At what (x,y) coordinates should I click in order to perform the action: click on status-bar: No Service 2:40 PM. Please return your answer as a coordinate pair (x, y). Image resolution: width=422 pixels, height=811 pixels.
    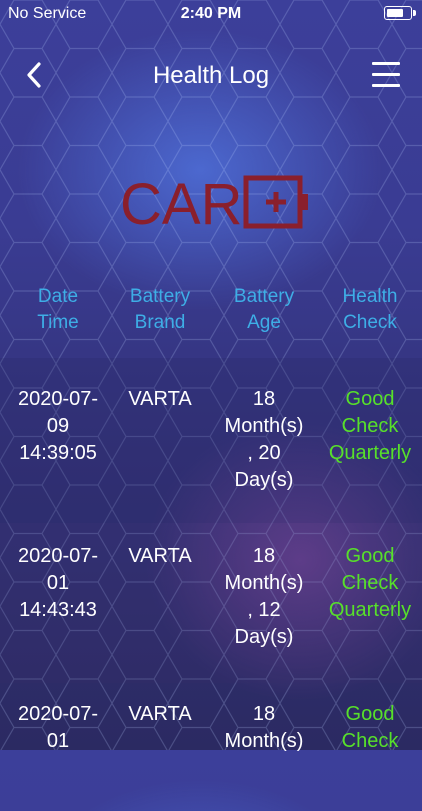
    Looking at the image, I should click on (211, 14).